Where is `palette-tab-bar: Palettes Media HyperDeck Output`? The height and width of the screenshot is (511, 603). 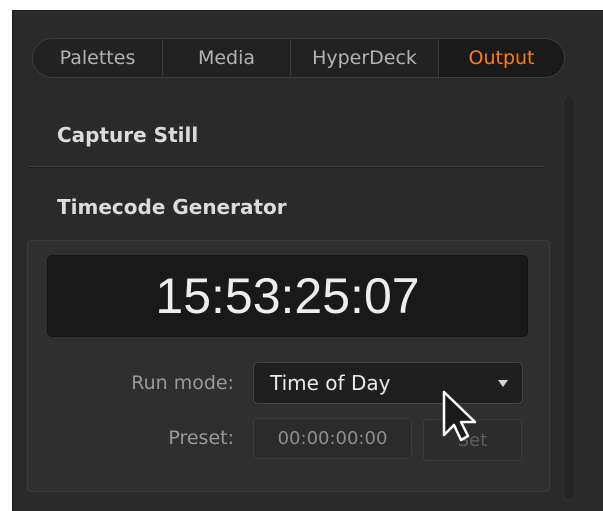 palette-tab-bar: Palettes Media HyperDeck Output is located at coordinates (298, 58).